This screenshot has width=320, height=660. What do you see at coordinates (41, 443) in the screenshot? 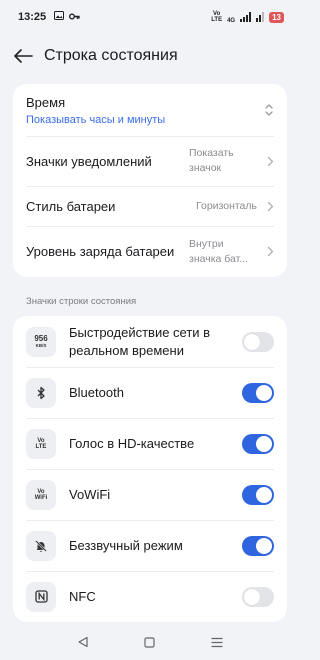
I see `volte-icon: Vo LTE` at bounding box center [41, 443].